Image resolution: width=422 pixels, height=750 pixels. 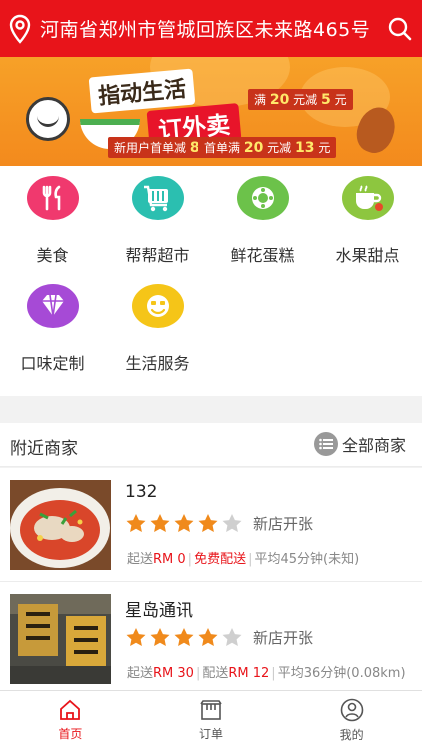 What do you see at coordinates (70, 709) in the screenshot?
I see `home-icon` at bounding box center [70, 709].